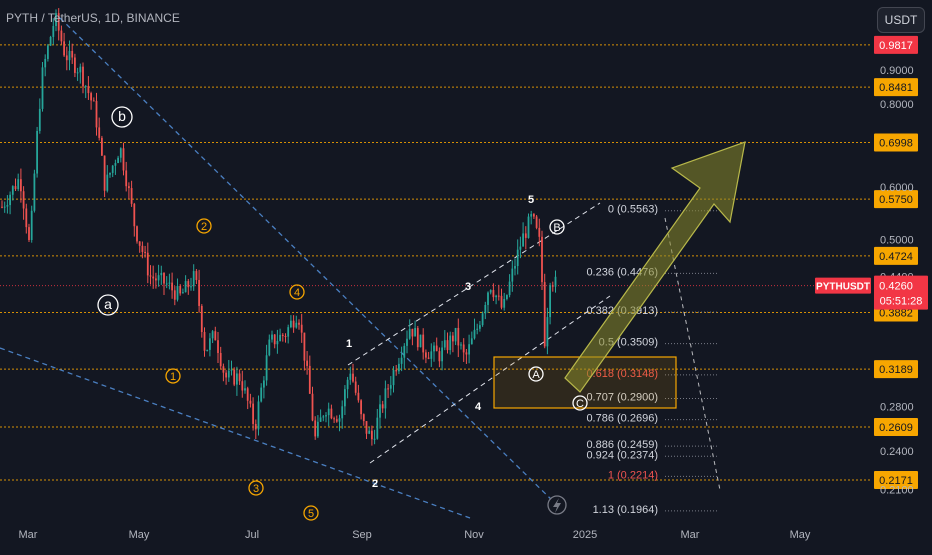 Image resolution: width=932 pixels, height=555 pixels. I want to click on wave-label-orange-1: 1, so click(173, 377).